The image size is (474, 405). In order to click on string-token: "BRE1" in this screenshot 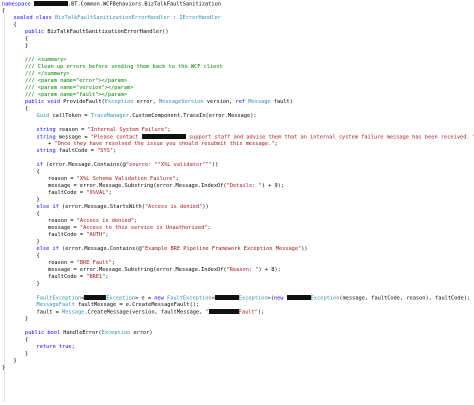, I will do `click(96, 277)`.